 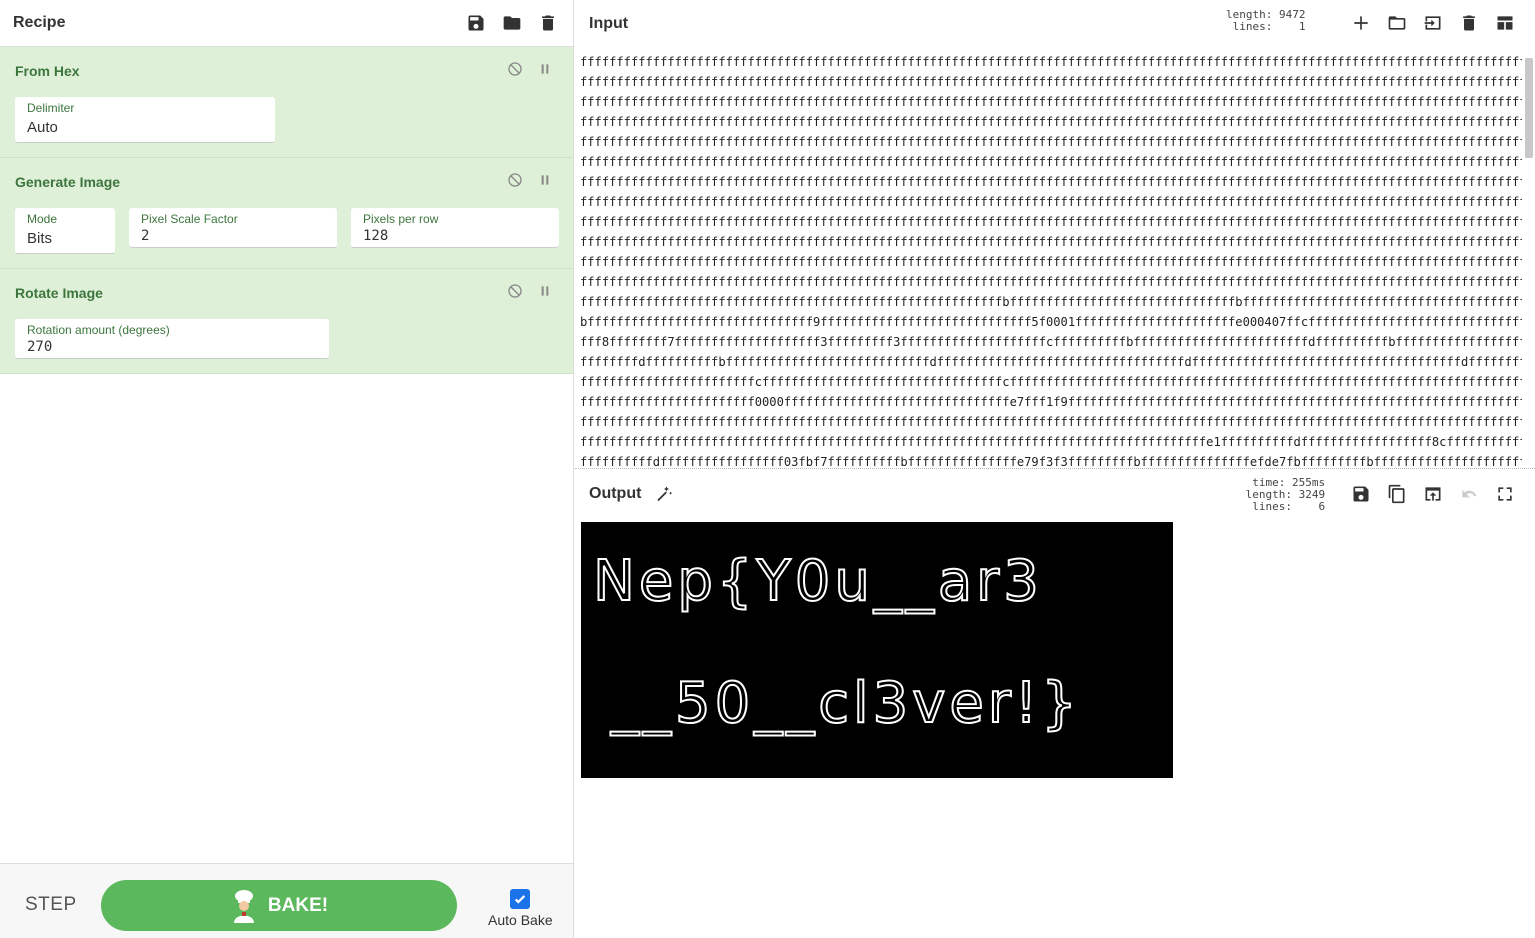 I want to click on save-icon, so click(x=476, y=23).